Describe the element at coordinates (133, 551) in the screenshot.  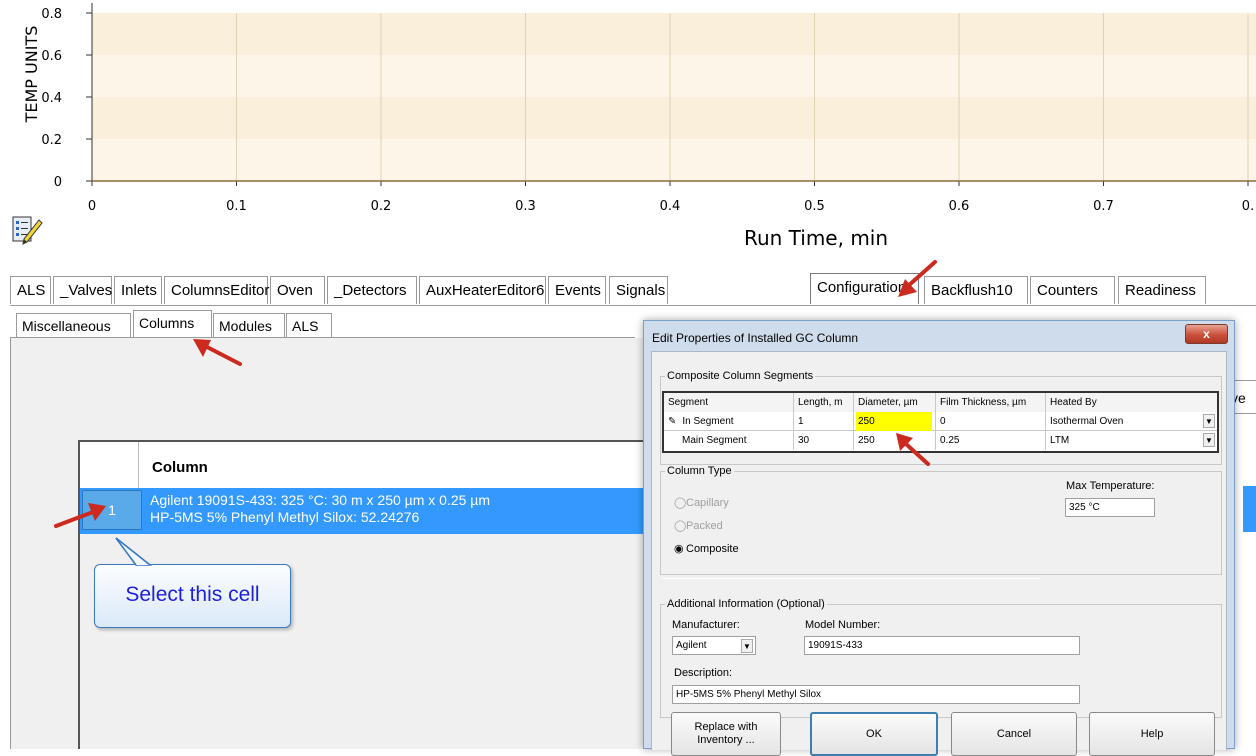
I see `callout-tail-cover` at that location.